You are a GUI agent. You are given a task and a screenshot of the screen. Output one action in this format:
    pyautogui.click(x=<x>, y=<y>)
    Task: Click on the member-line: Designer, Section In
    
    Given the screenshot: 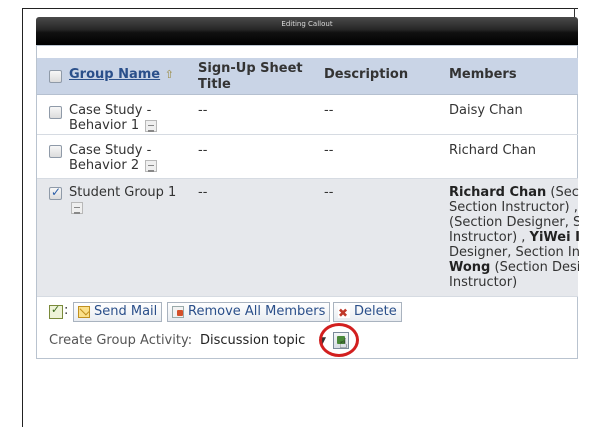 What is the action you would take?
    pyautogui.click(x=514, y=252)
    